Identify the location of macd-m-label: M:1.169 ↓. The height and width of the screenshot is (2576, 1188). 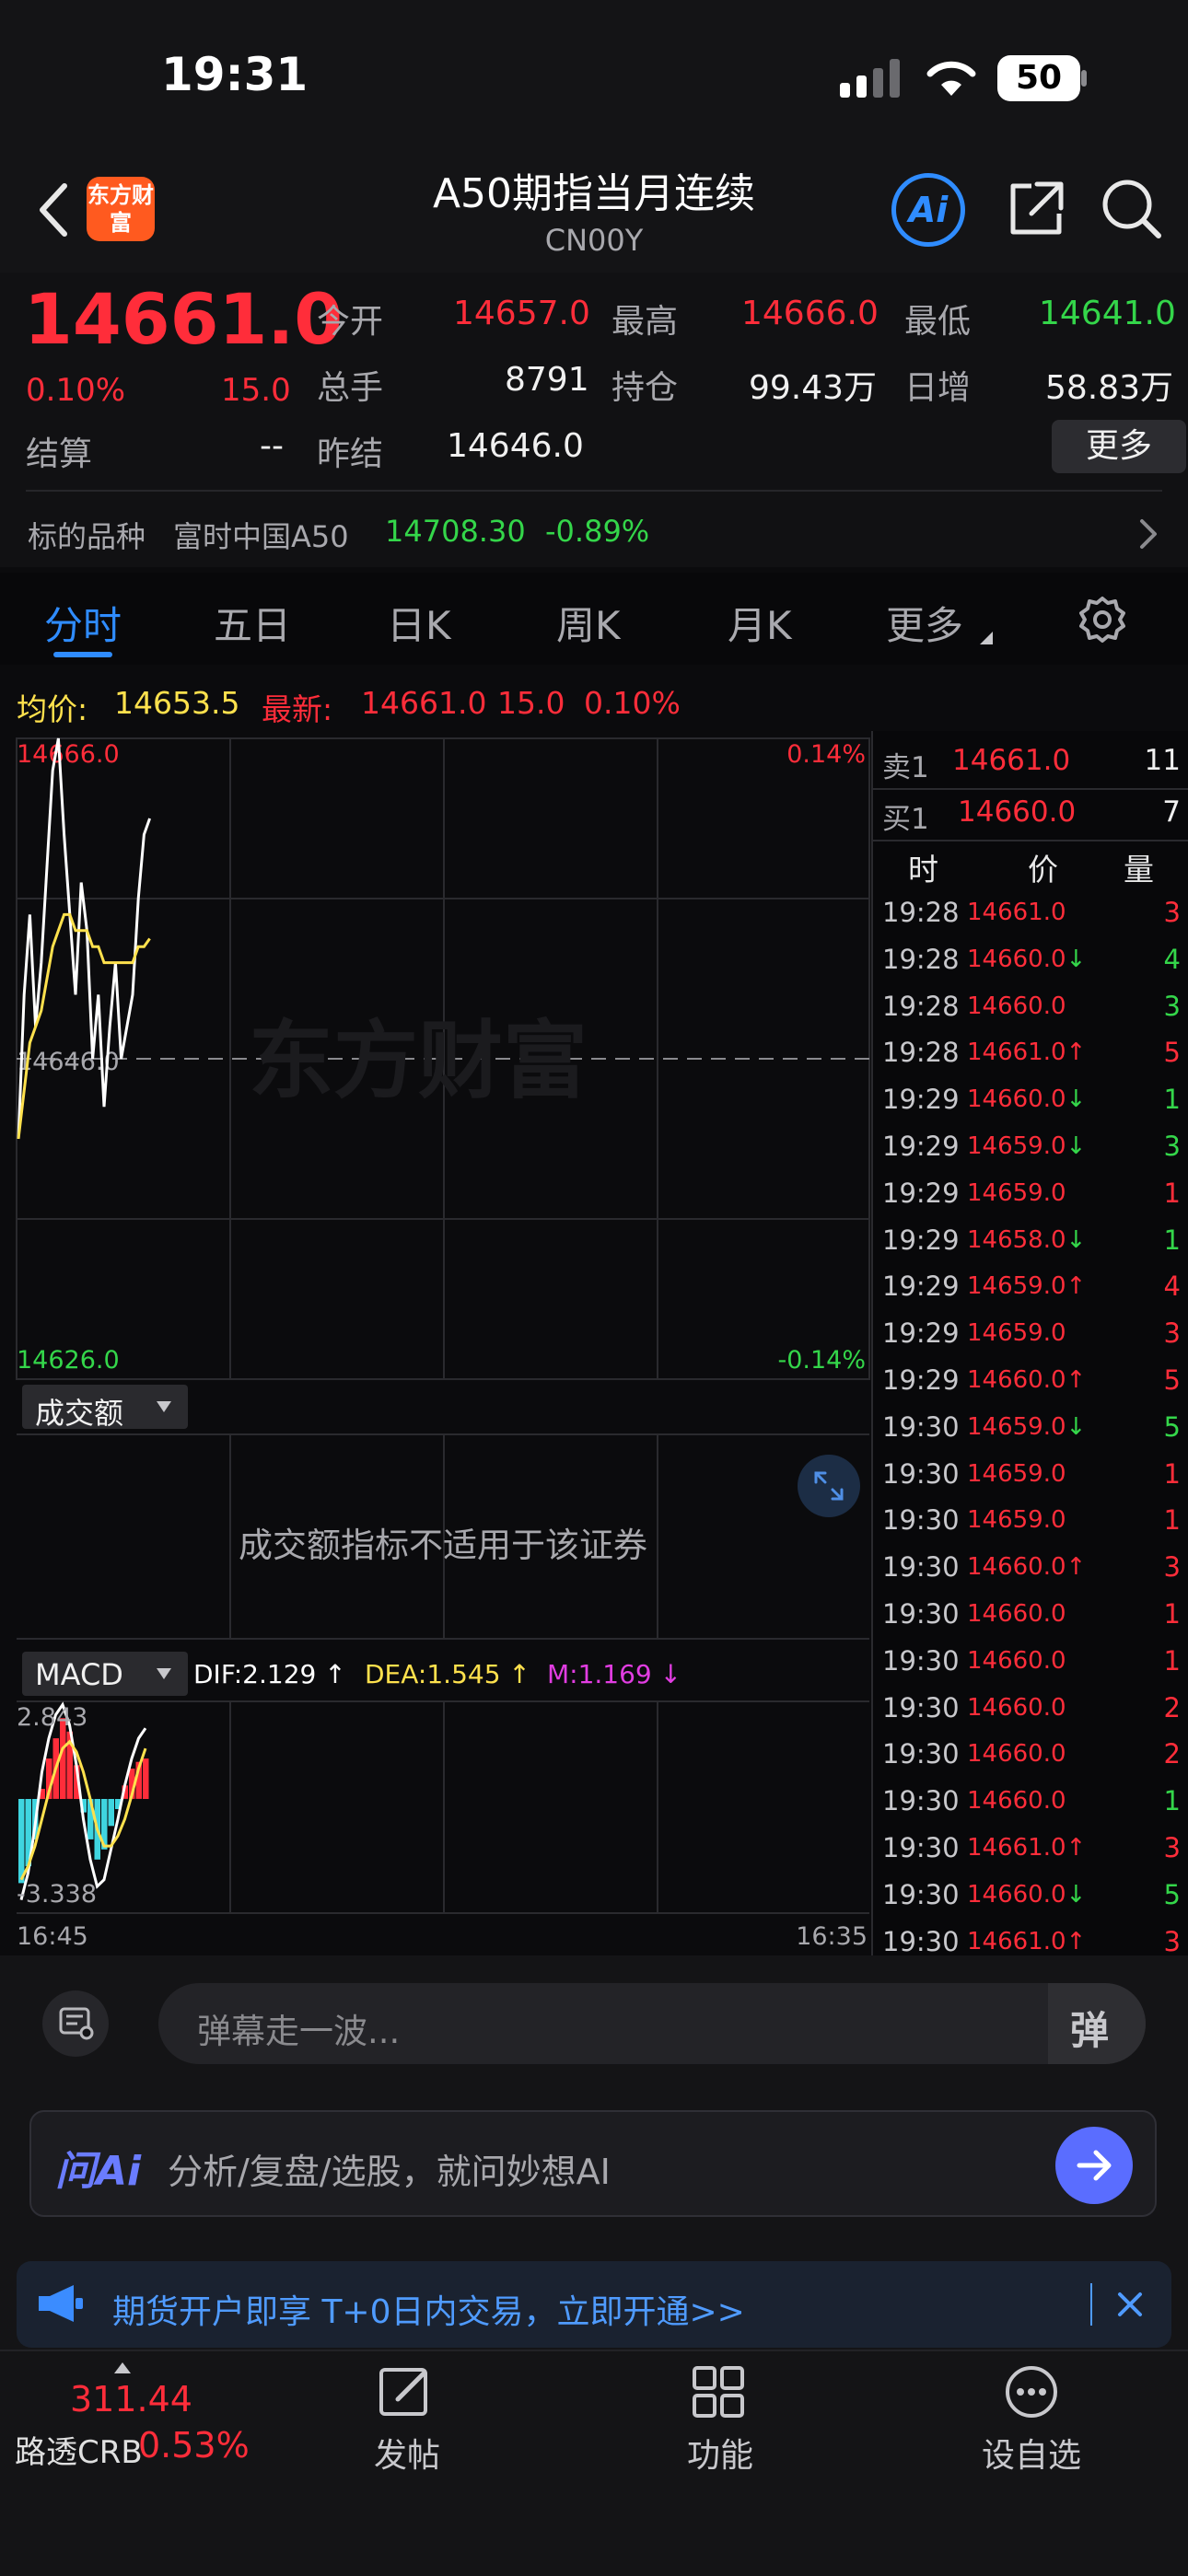
(614, 1674).